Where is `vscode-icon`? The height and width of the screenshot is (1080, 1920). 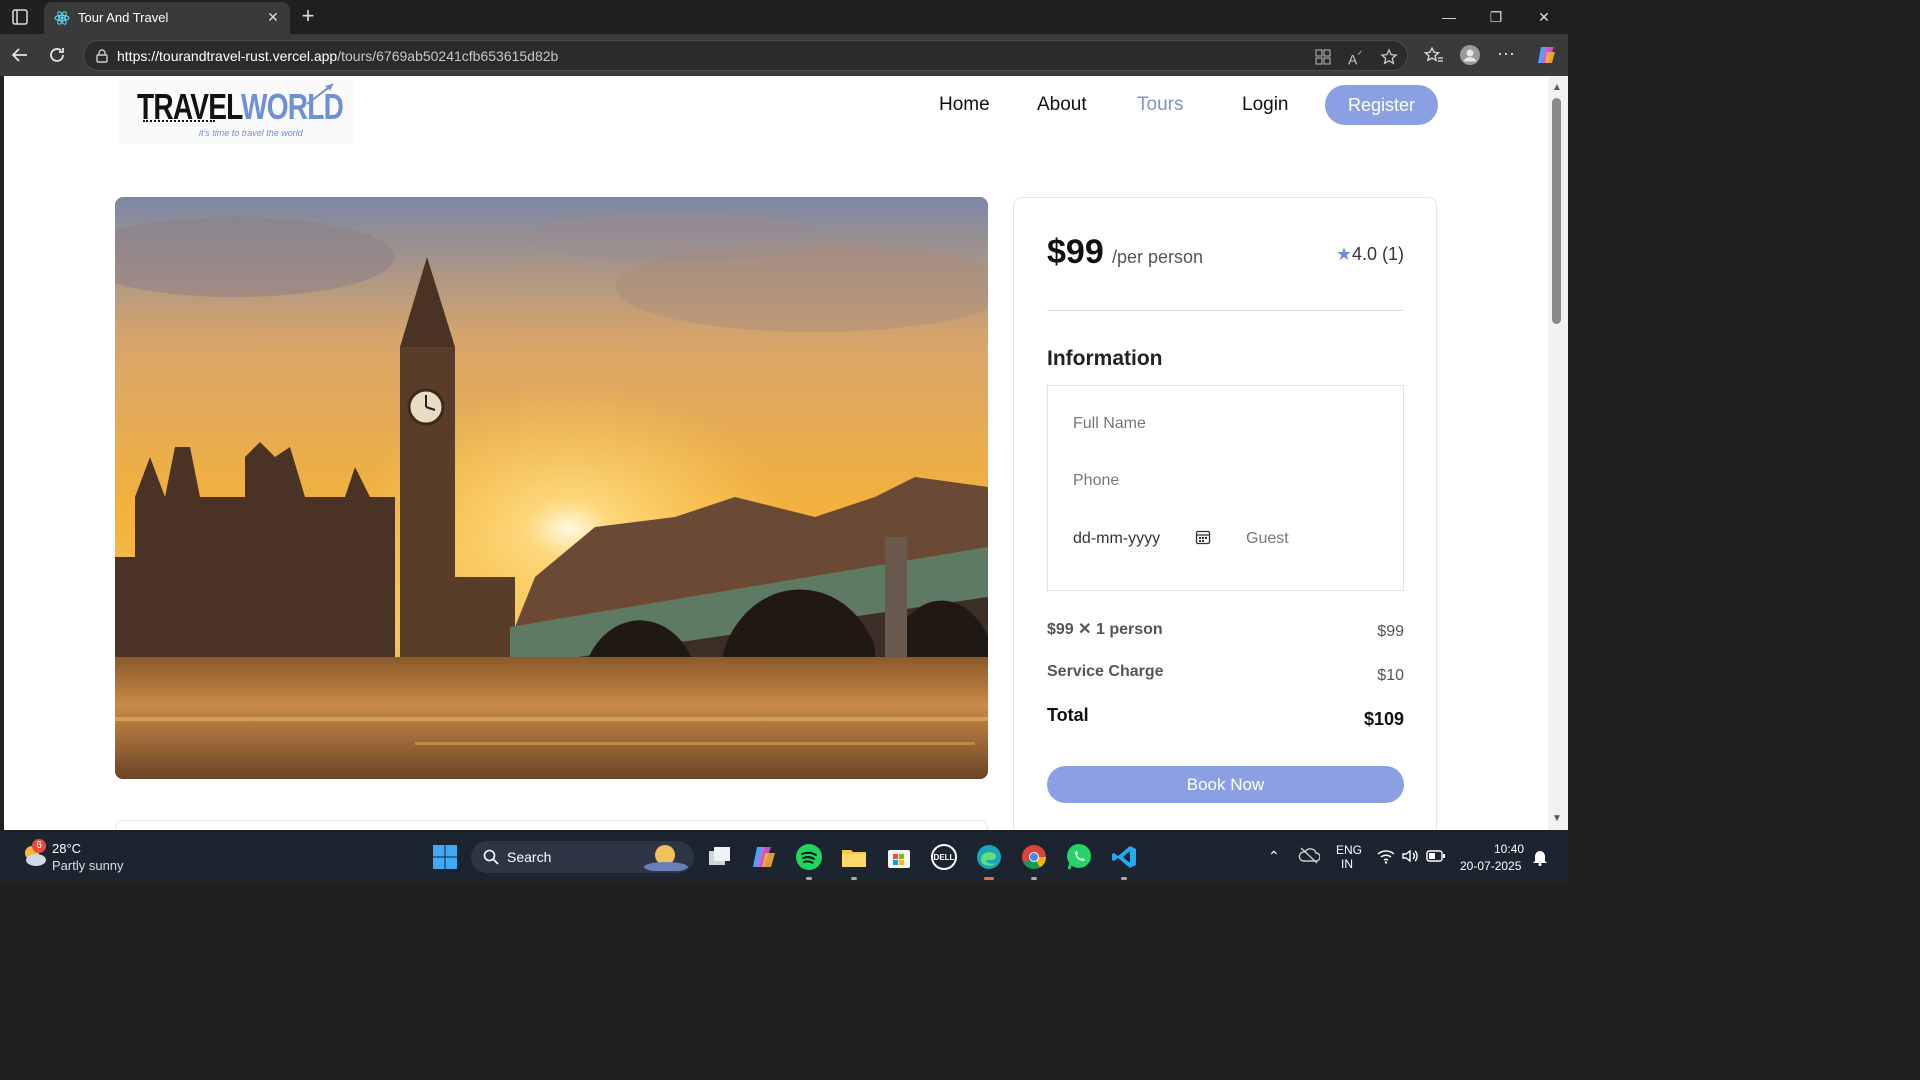 vscode-icon is located at coordinates (1124, 857).